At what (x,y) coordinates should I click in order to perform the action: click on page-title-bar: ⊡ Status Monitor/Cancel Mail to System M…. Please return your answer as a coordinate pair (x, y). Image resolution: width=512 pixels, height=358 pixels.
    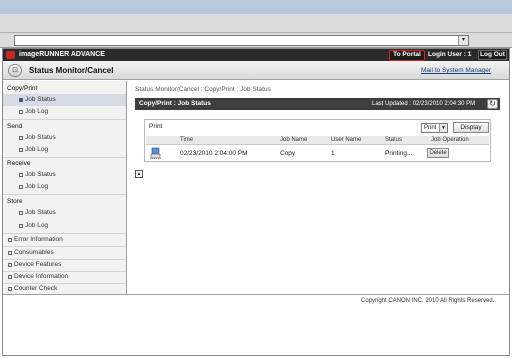
    Looking at the image, I should click on (256, 70).